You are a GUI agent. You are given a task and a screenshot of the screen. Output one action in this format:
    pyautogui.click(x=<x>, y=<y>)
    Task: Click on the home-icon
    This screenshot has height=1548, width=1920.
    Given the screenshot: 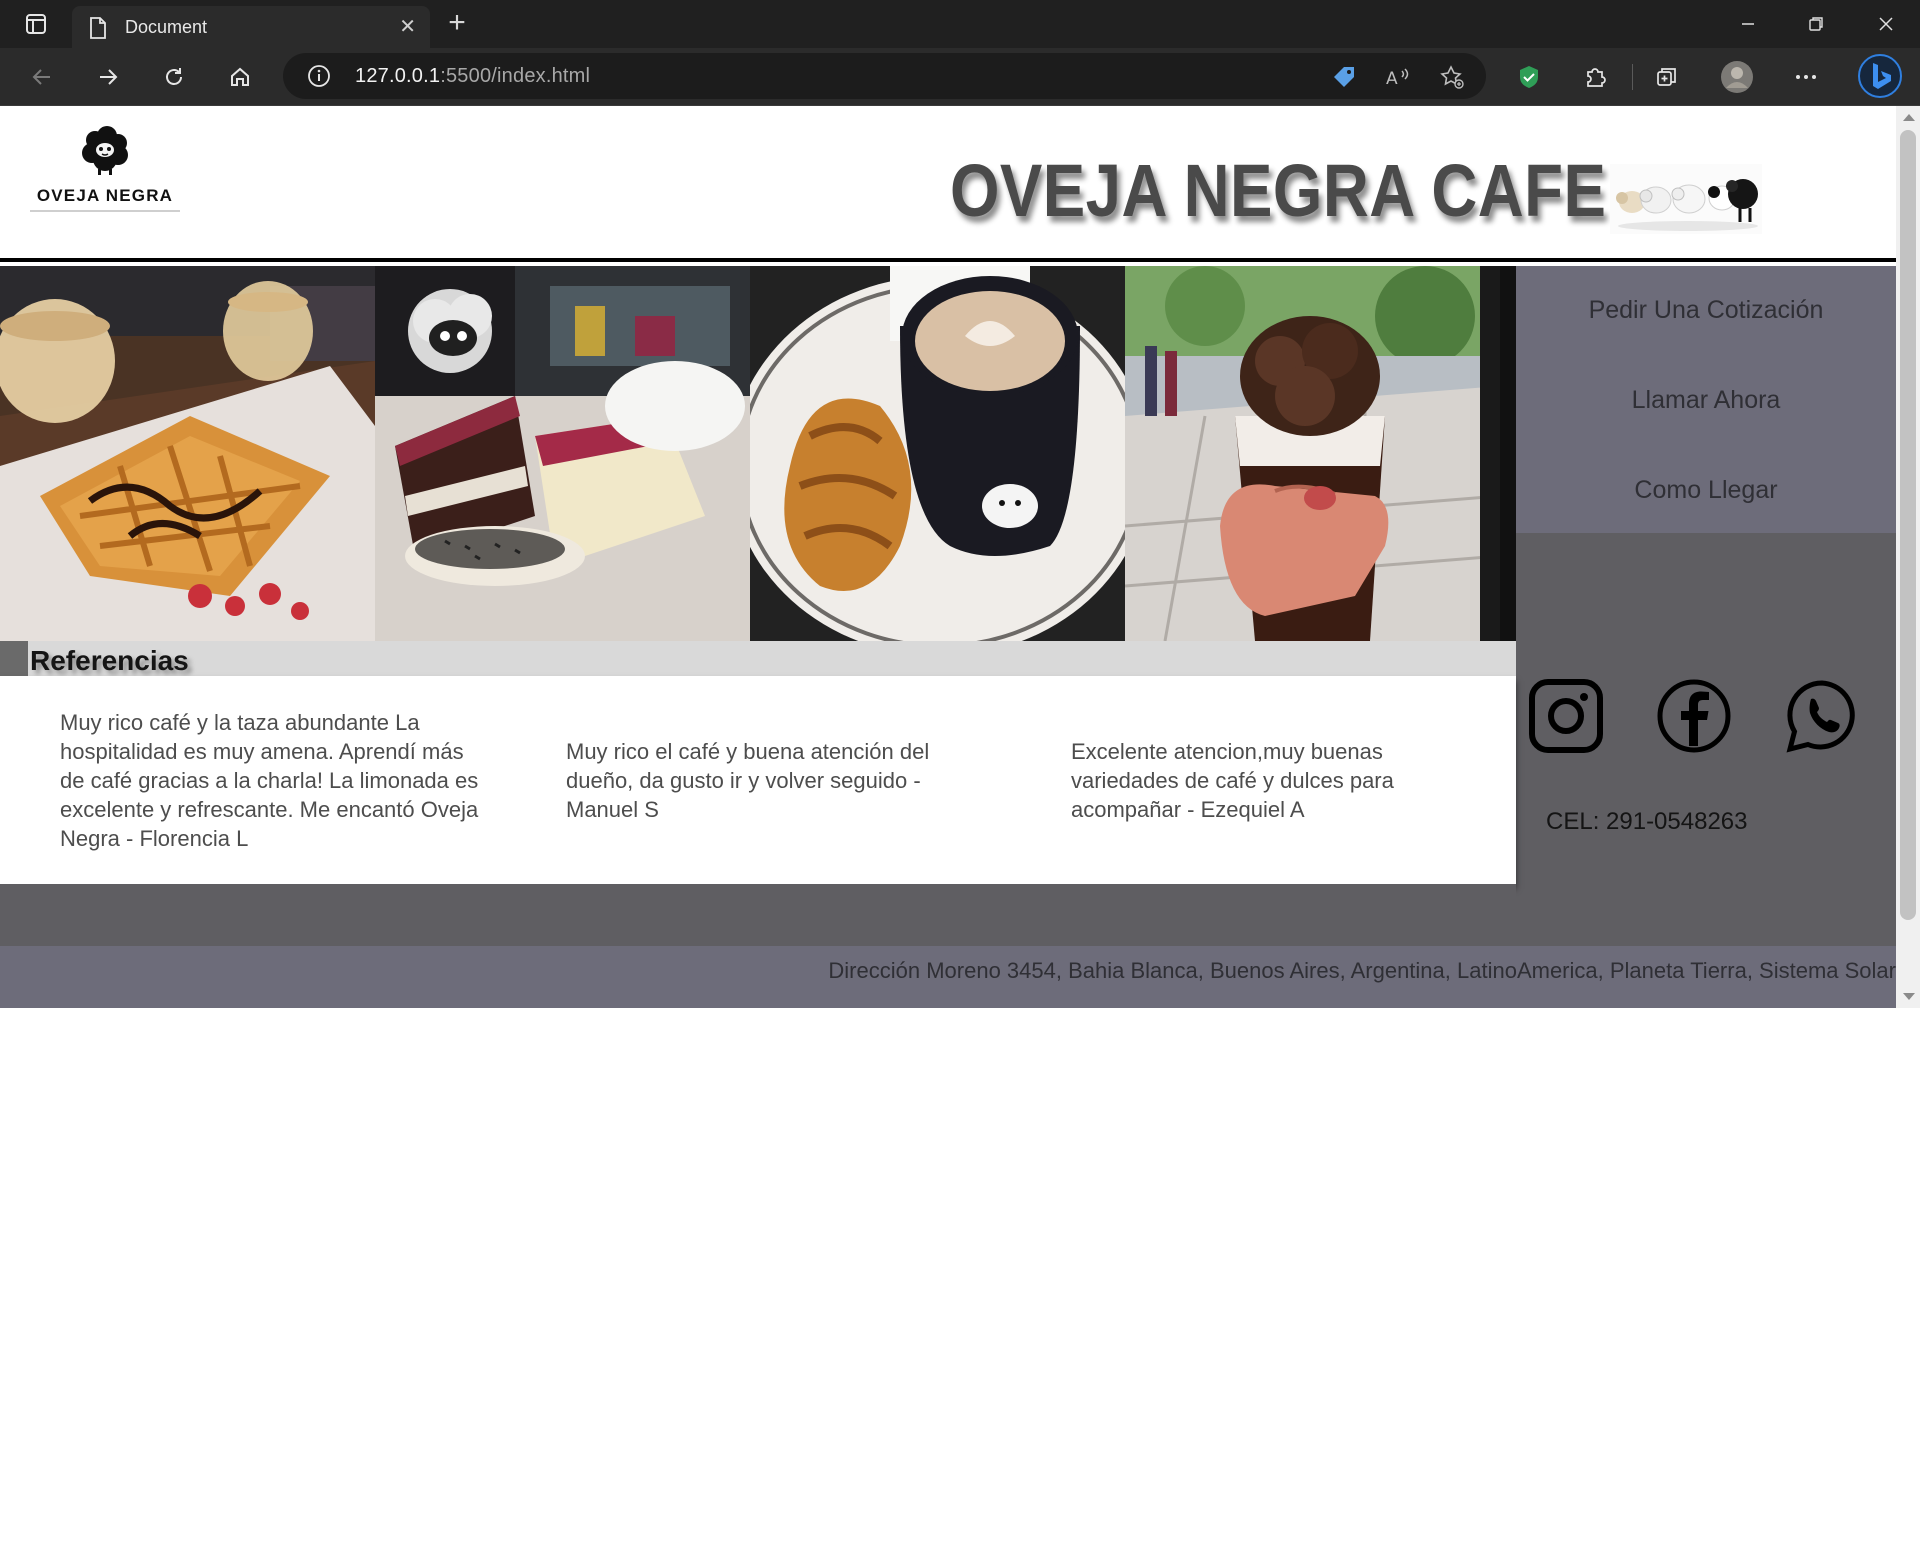 What is the action you would take?
    pyautogui.click(x=240, y=77)
    